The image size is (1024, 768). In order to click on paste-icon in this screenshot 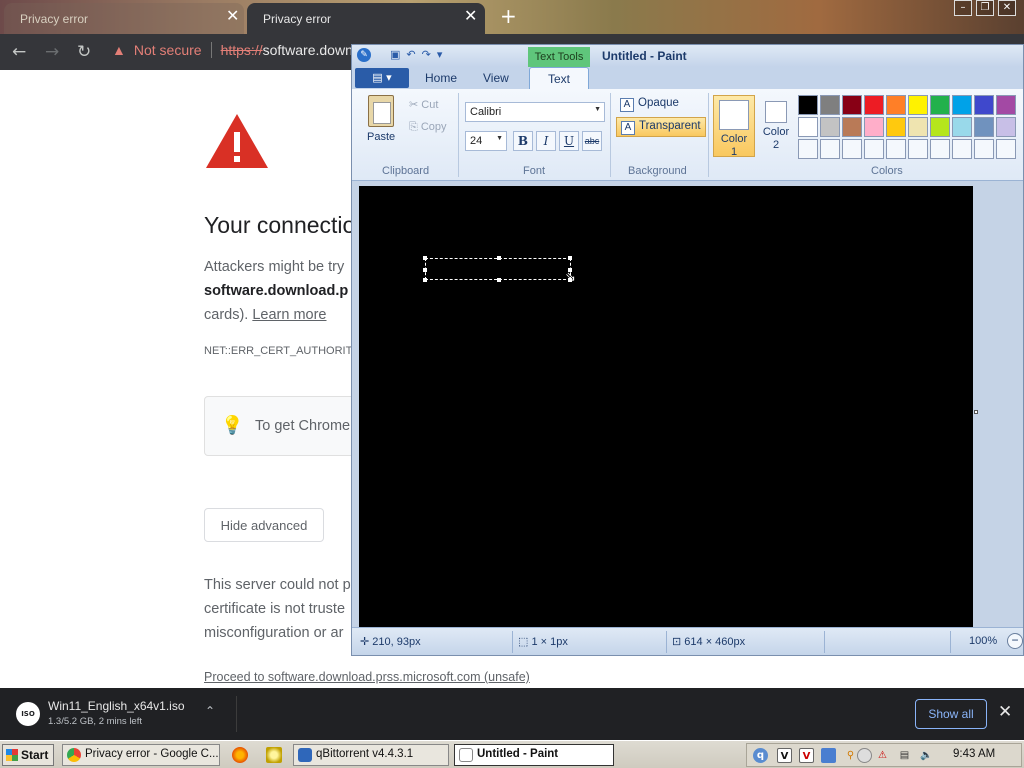, I will do `click(381, 111)`.